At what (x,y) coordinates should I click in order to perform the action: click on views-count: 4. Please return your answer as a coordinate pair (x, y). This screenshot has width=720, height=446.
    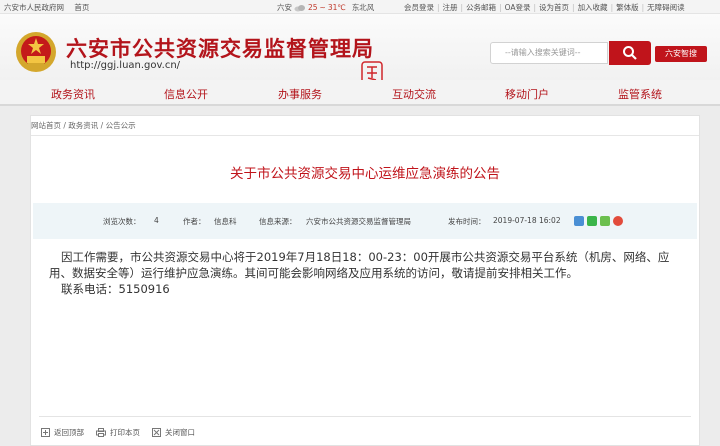
    Looking at the image, I should click on (156, 220).